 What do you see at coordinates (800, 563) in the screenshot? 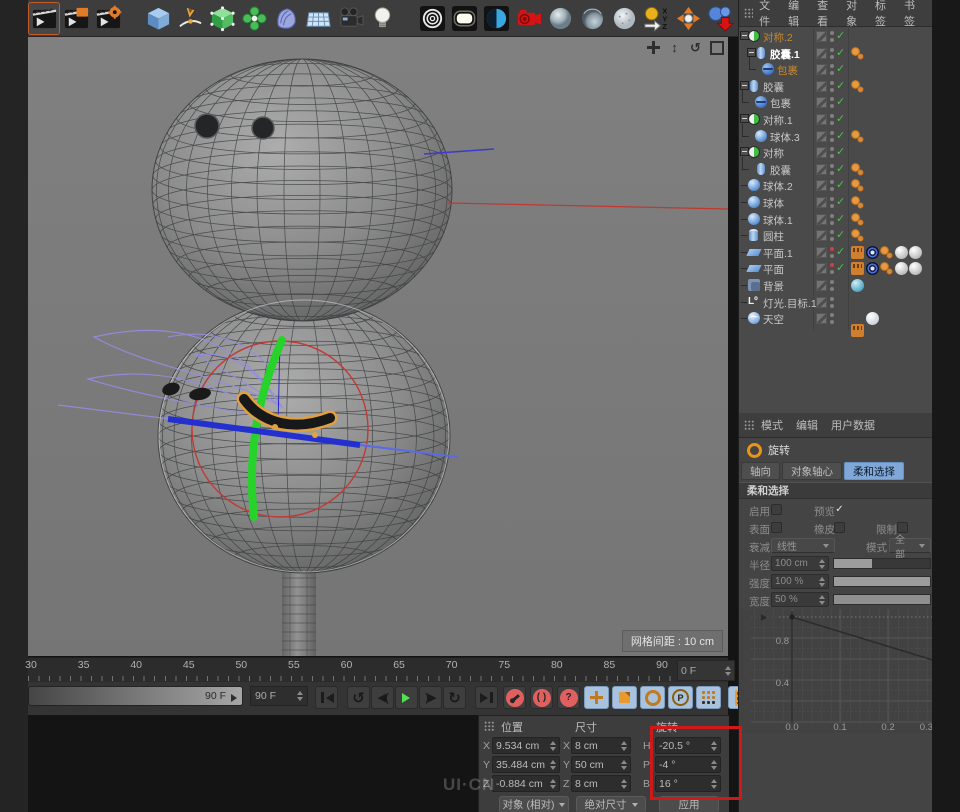
I see `radius-field: 100 cm` at bounding box center [800, 563].